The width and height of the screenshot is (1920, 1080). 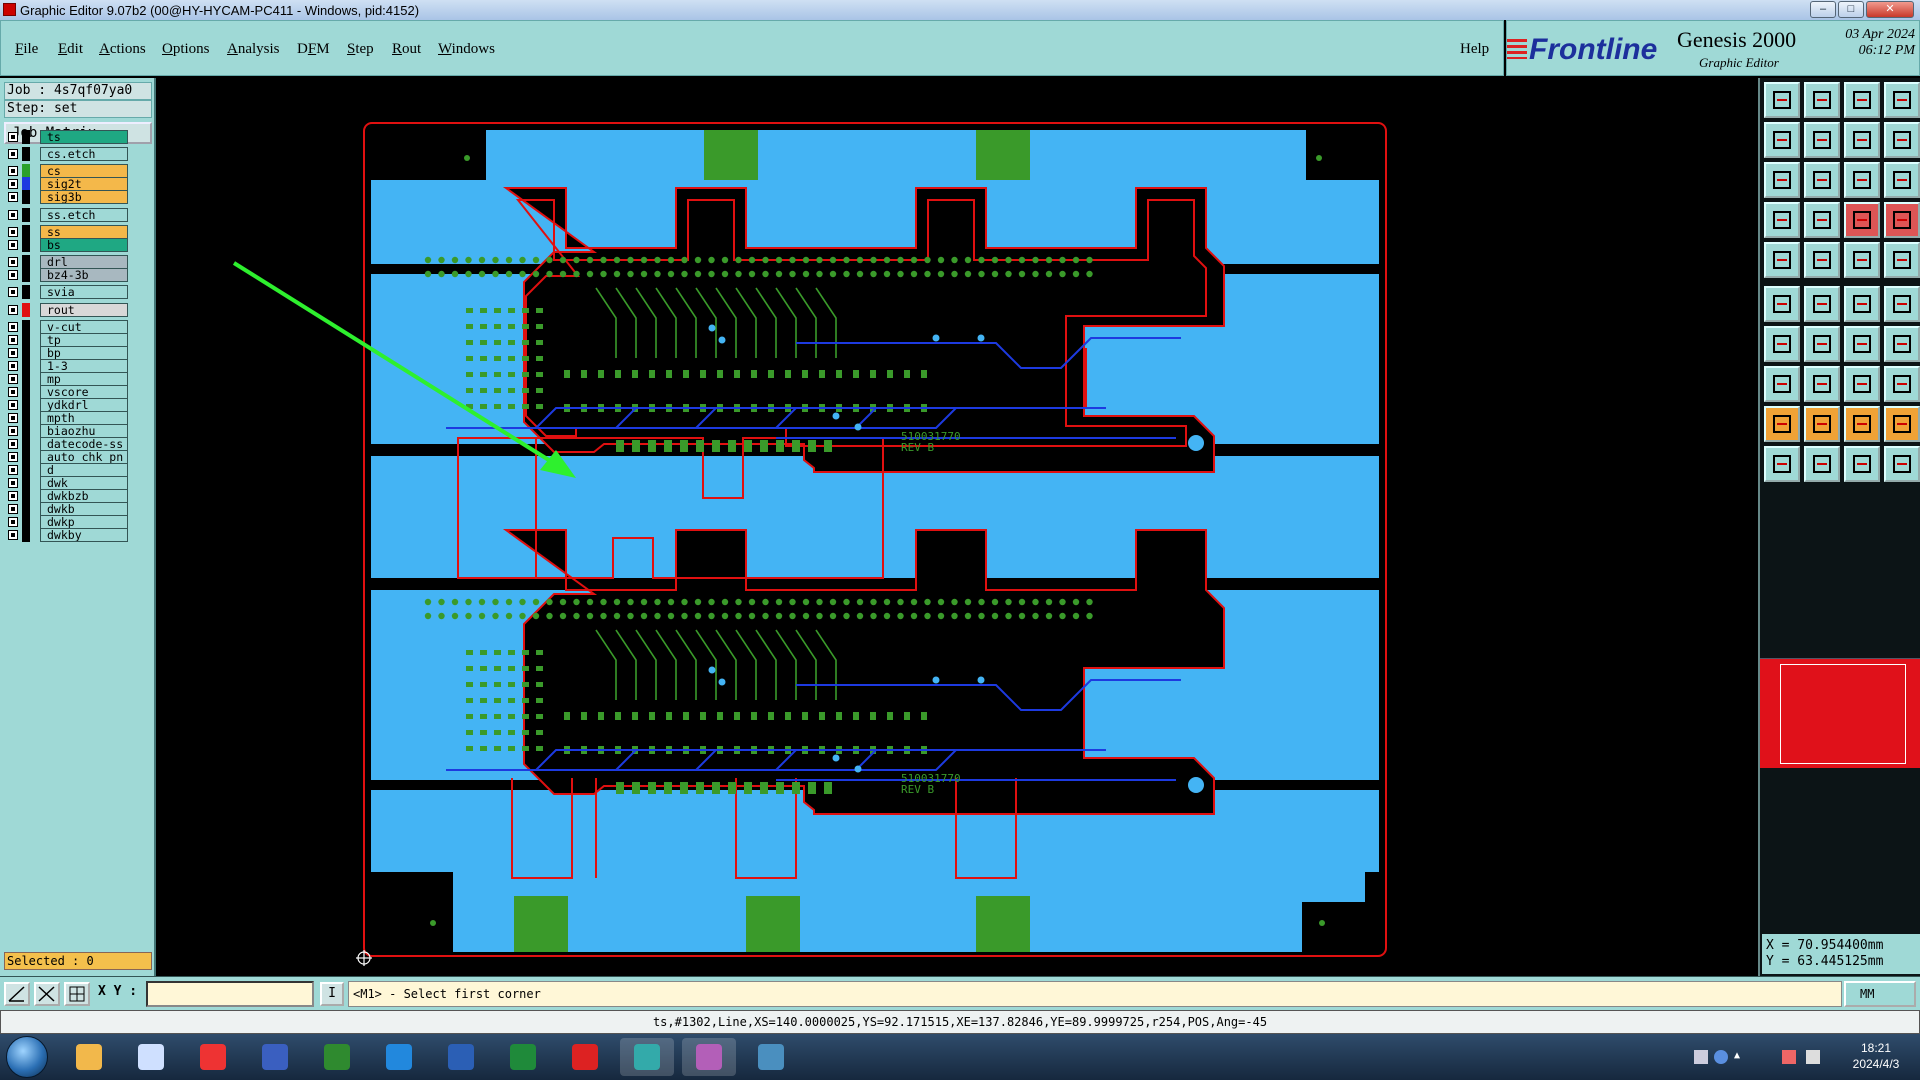 I want to click on select-box-icon, so click(x=1822, y=464).